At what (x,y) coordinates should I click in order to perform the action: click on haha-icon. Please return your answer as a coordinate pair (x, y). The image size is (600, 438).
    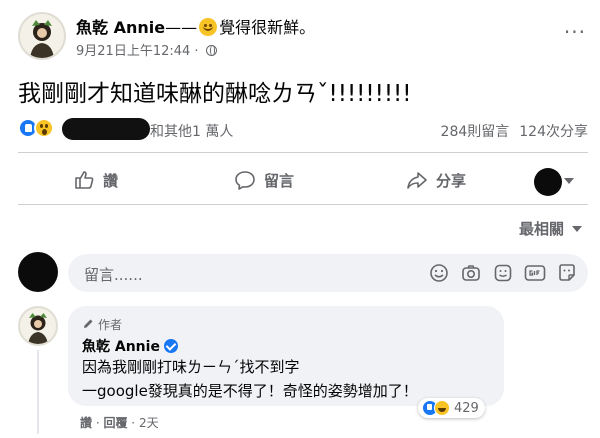
    Looking at the image, I should click on (442, 408).